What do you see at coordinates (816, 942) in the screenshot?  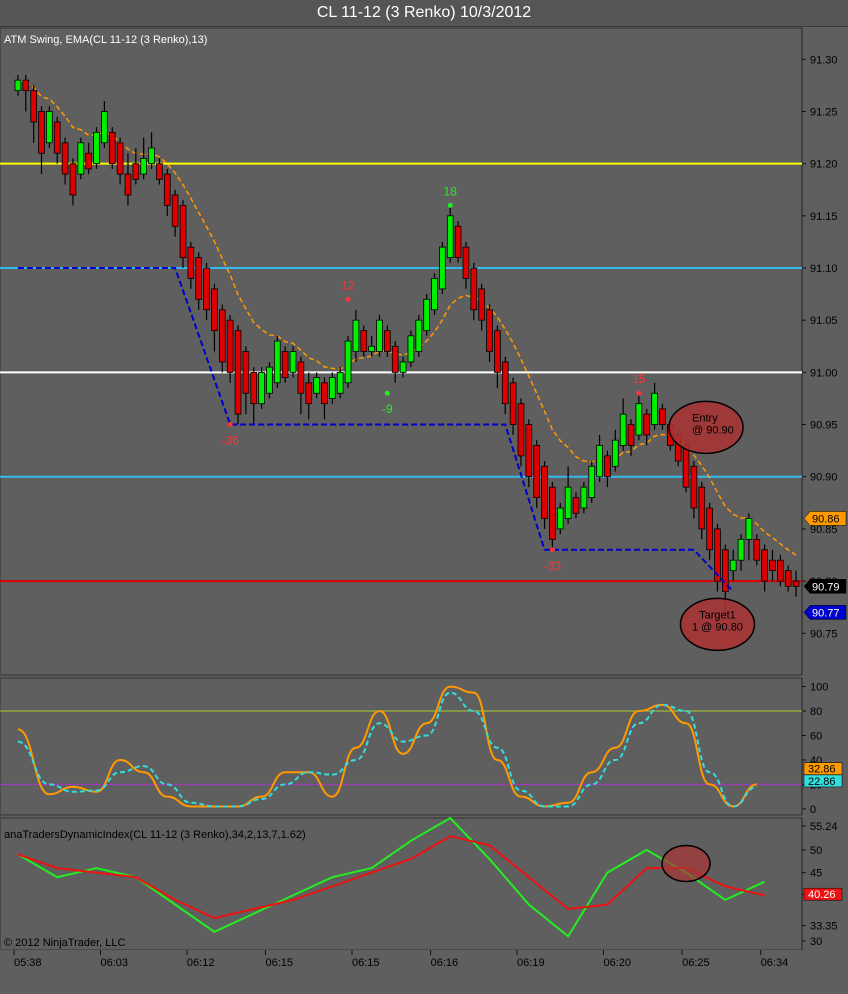 I see `tdi-y-tick-label: 30` at bounding box center [816, 942].